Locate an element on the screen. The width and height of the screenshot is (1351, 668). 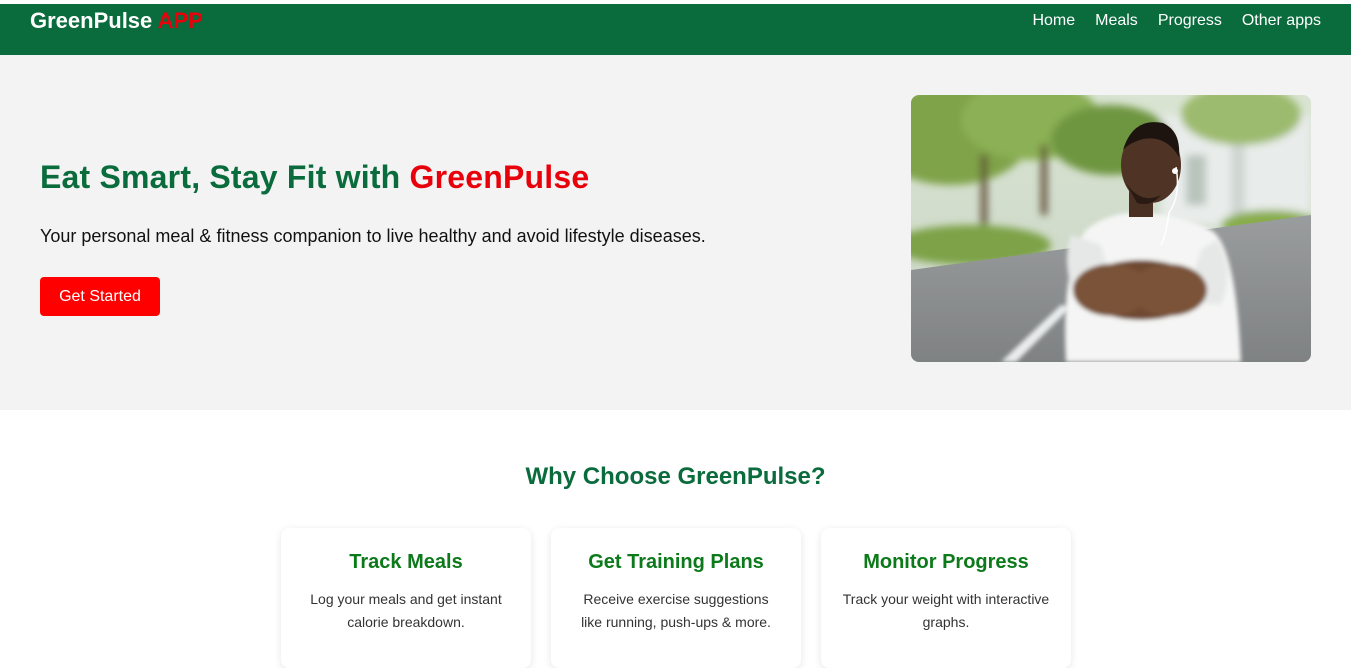
nav-menu: Home Meals Progress Other apps is located at coordinates (1166, 21).